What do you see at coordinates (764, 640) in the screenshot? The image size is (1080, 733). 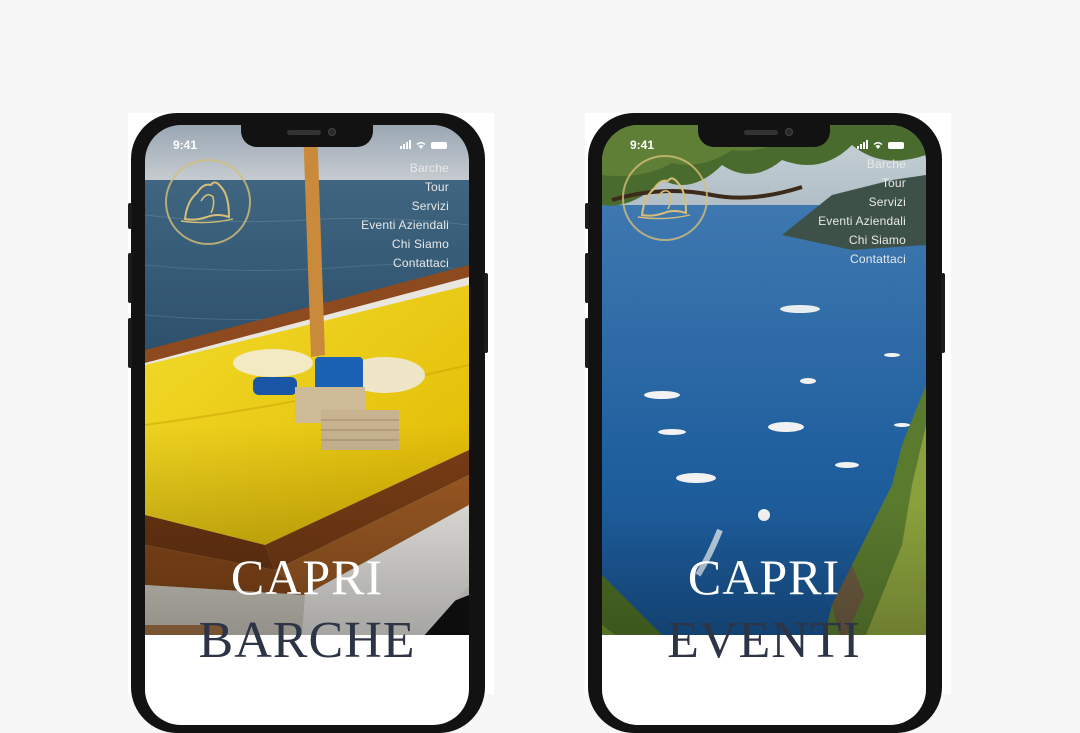 I see `hero-title-bottom: EVENTI` at bounding box center [764, 640].